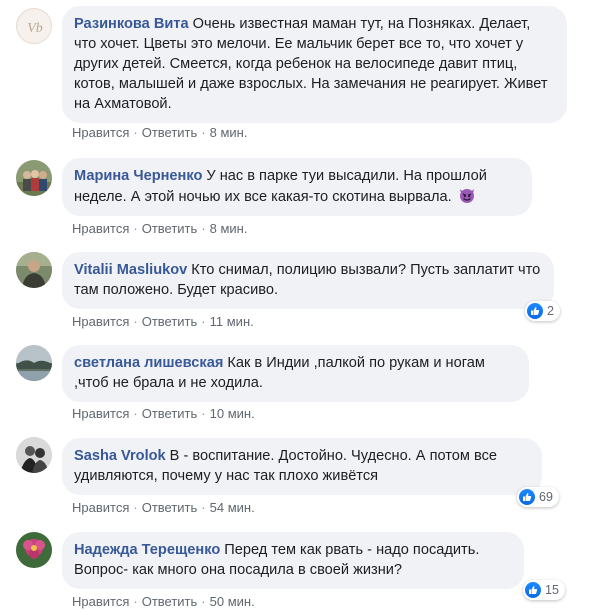  I want to click on group-photo-avatar-icon, so click(34, 178).